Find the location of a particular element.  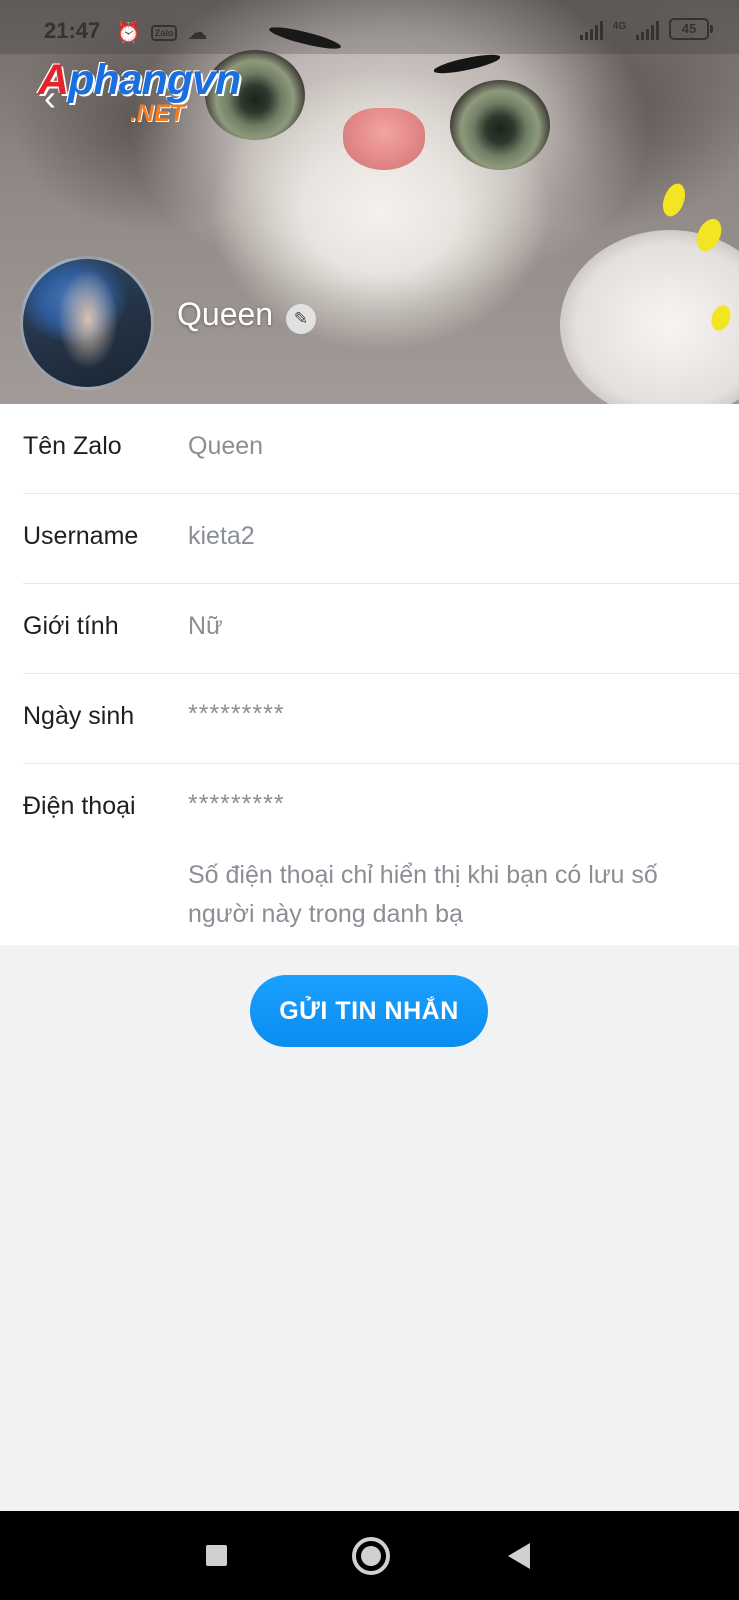

cover-cat-eye-right is located at coordinates (500, 125).